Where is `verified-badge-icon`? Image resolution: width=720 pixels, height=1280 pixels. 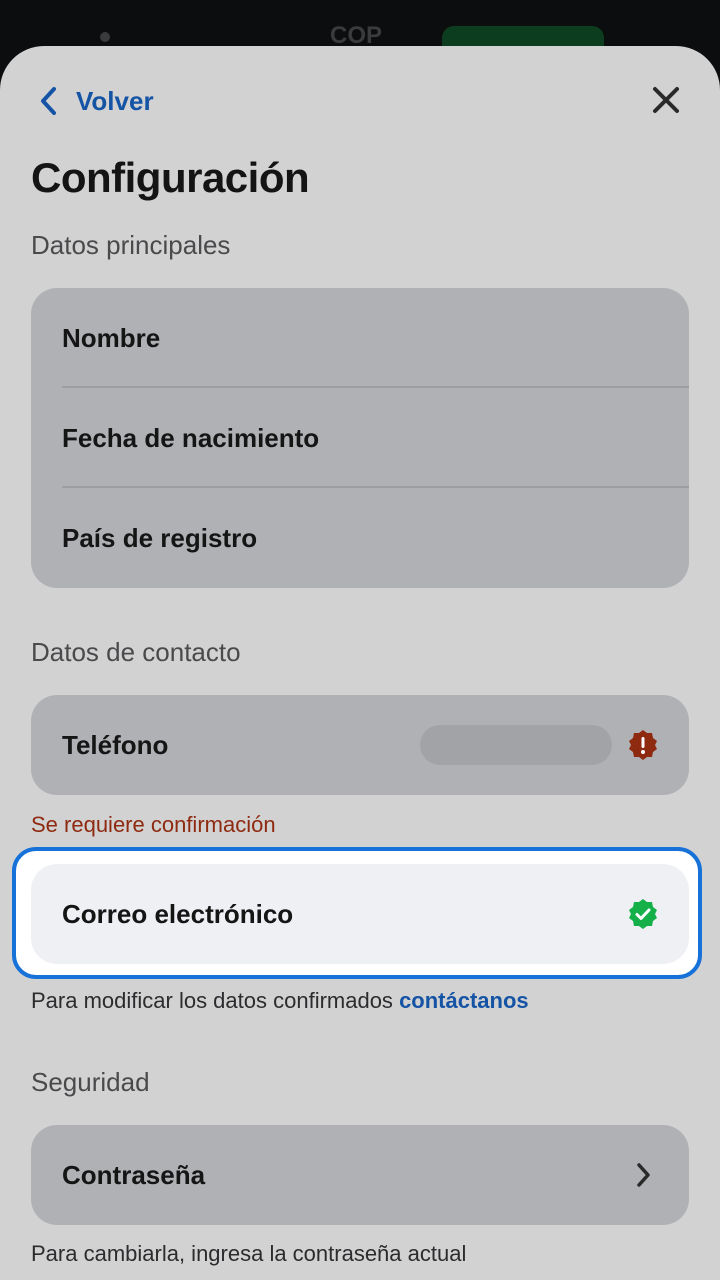
verified-badge-icon is located at coordinates (643, 914).